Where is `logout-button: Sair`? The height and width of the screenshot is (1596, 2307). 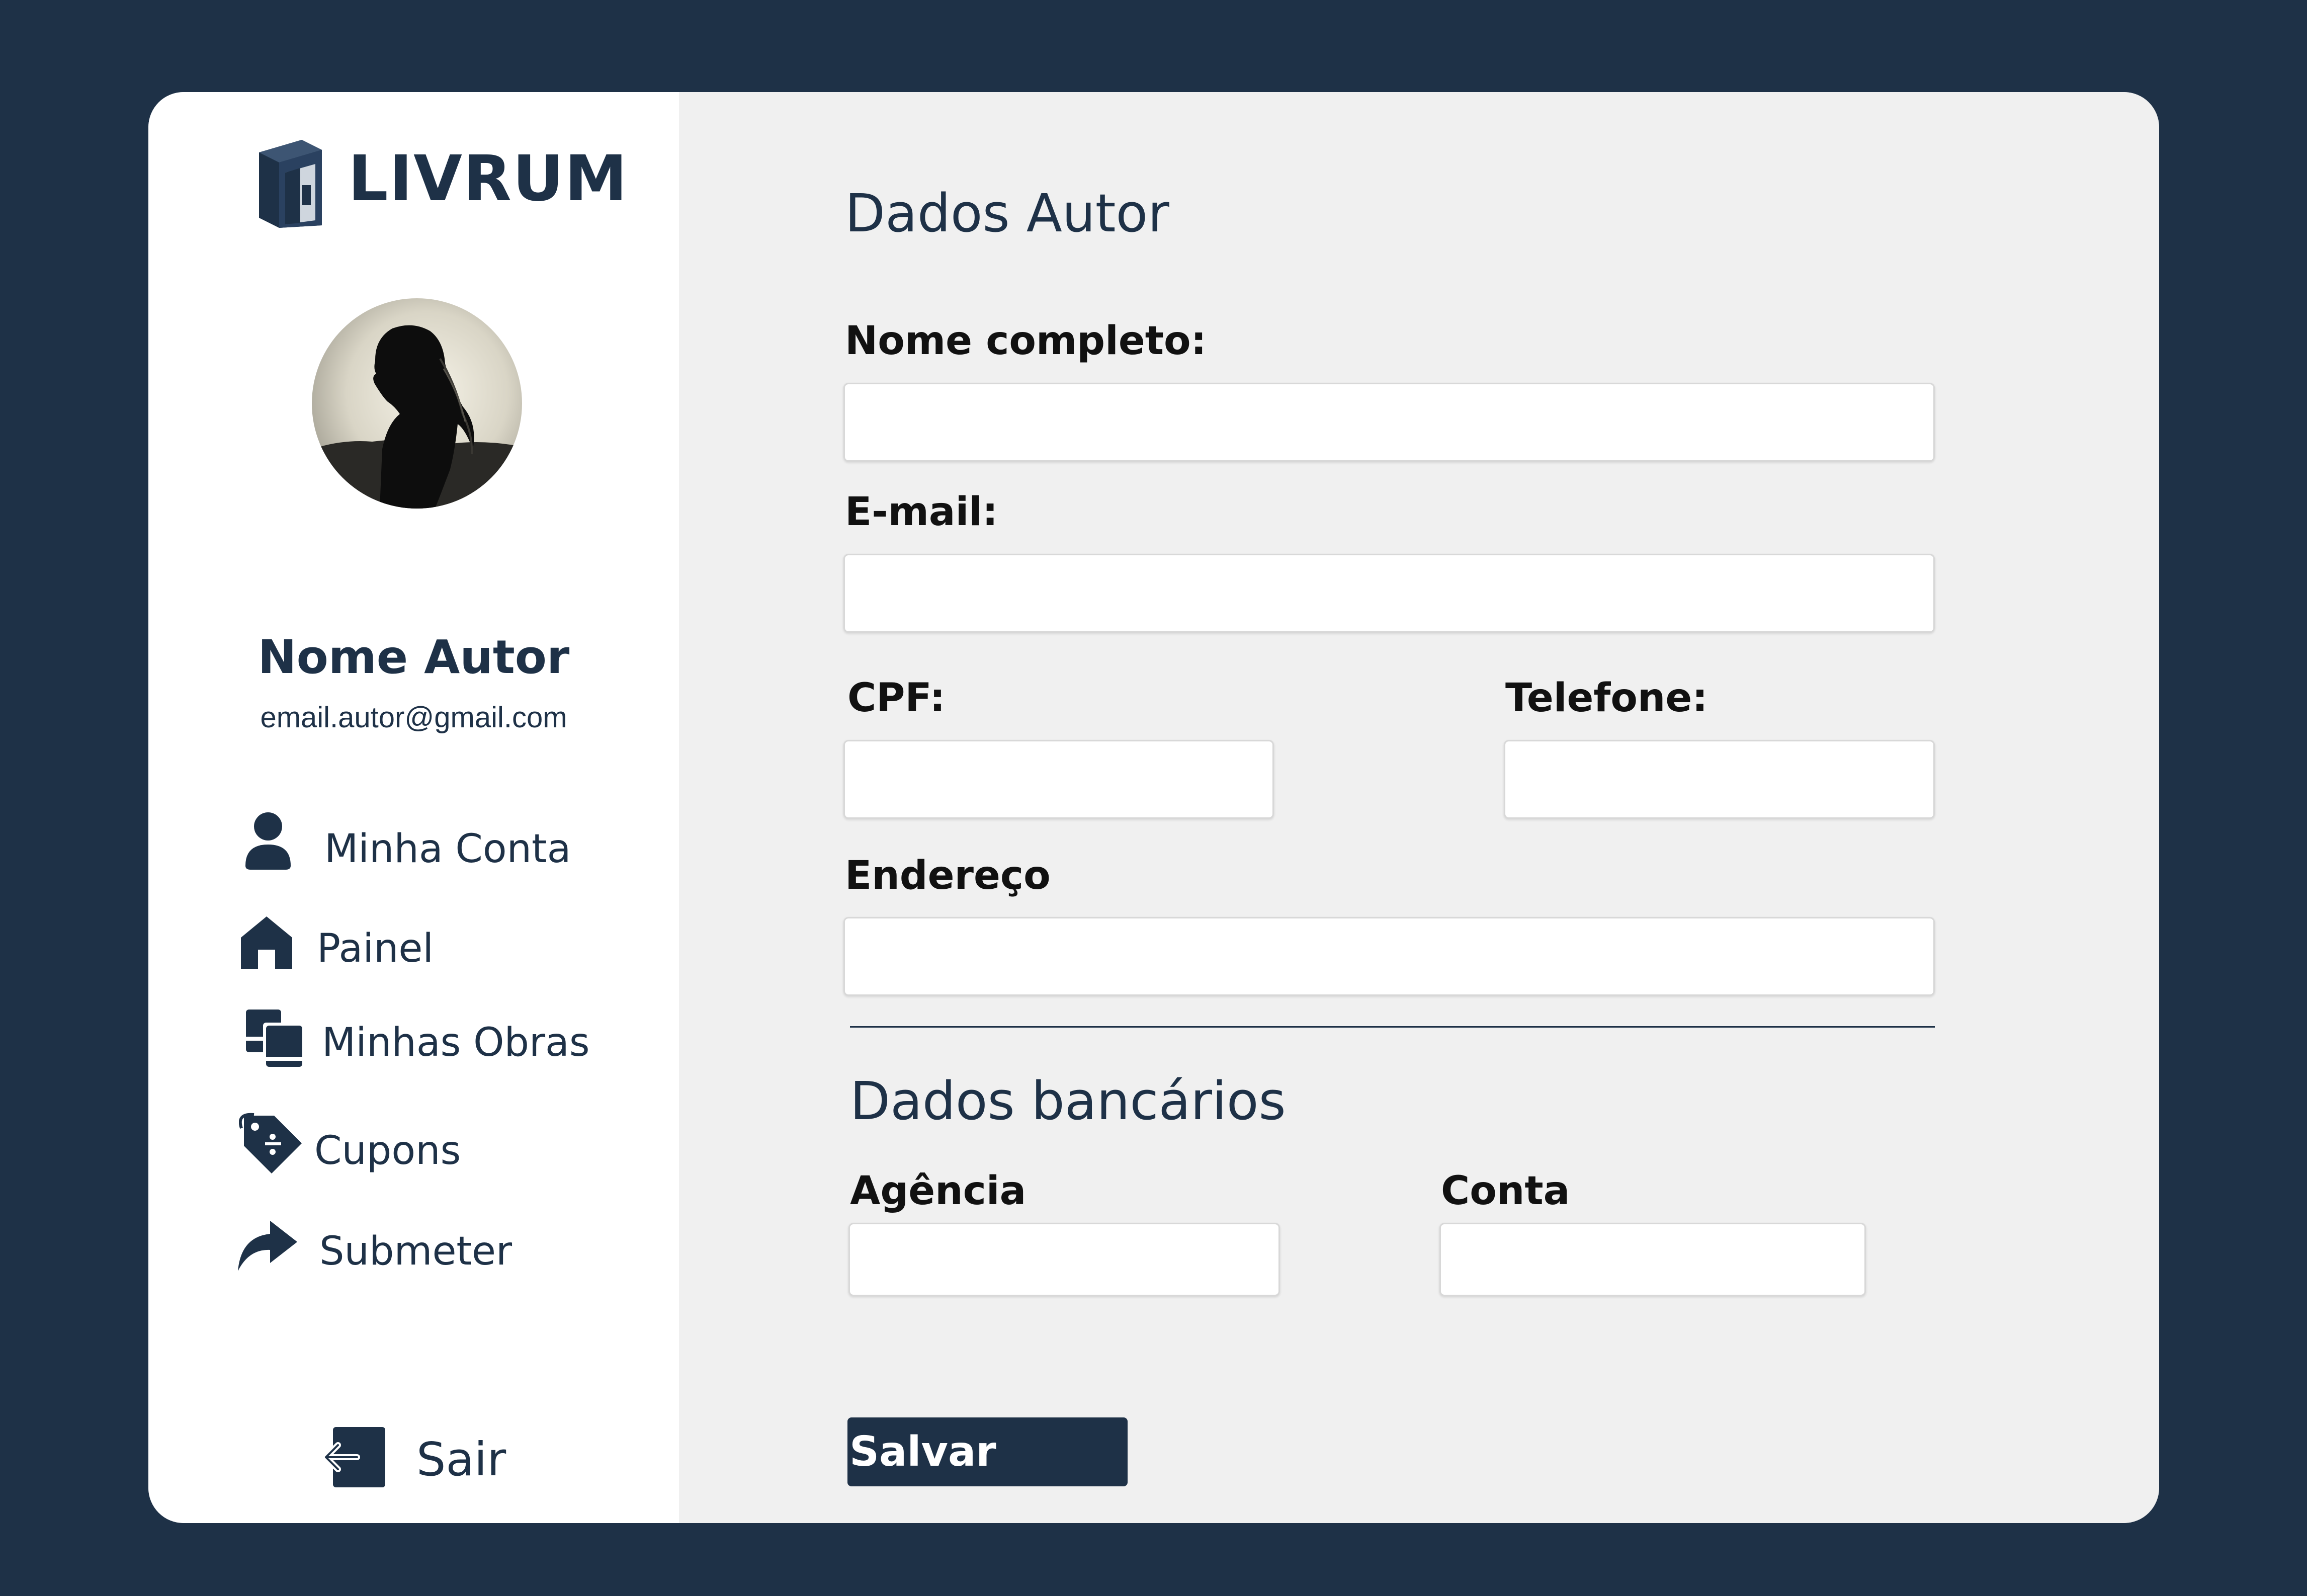 logout-button: Sair is located at coordinates (427, 1457).